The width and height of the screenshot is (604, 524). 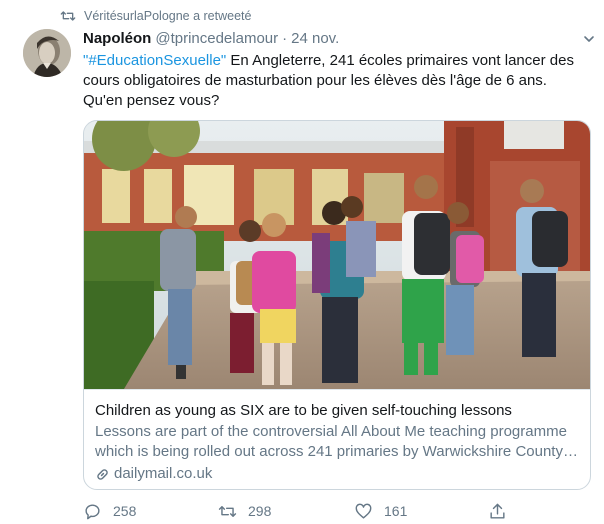 What do you see at coordinates (244, 511) in the screenshot?
I see `retweet-button: 298` at bounding box center [244, 511].